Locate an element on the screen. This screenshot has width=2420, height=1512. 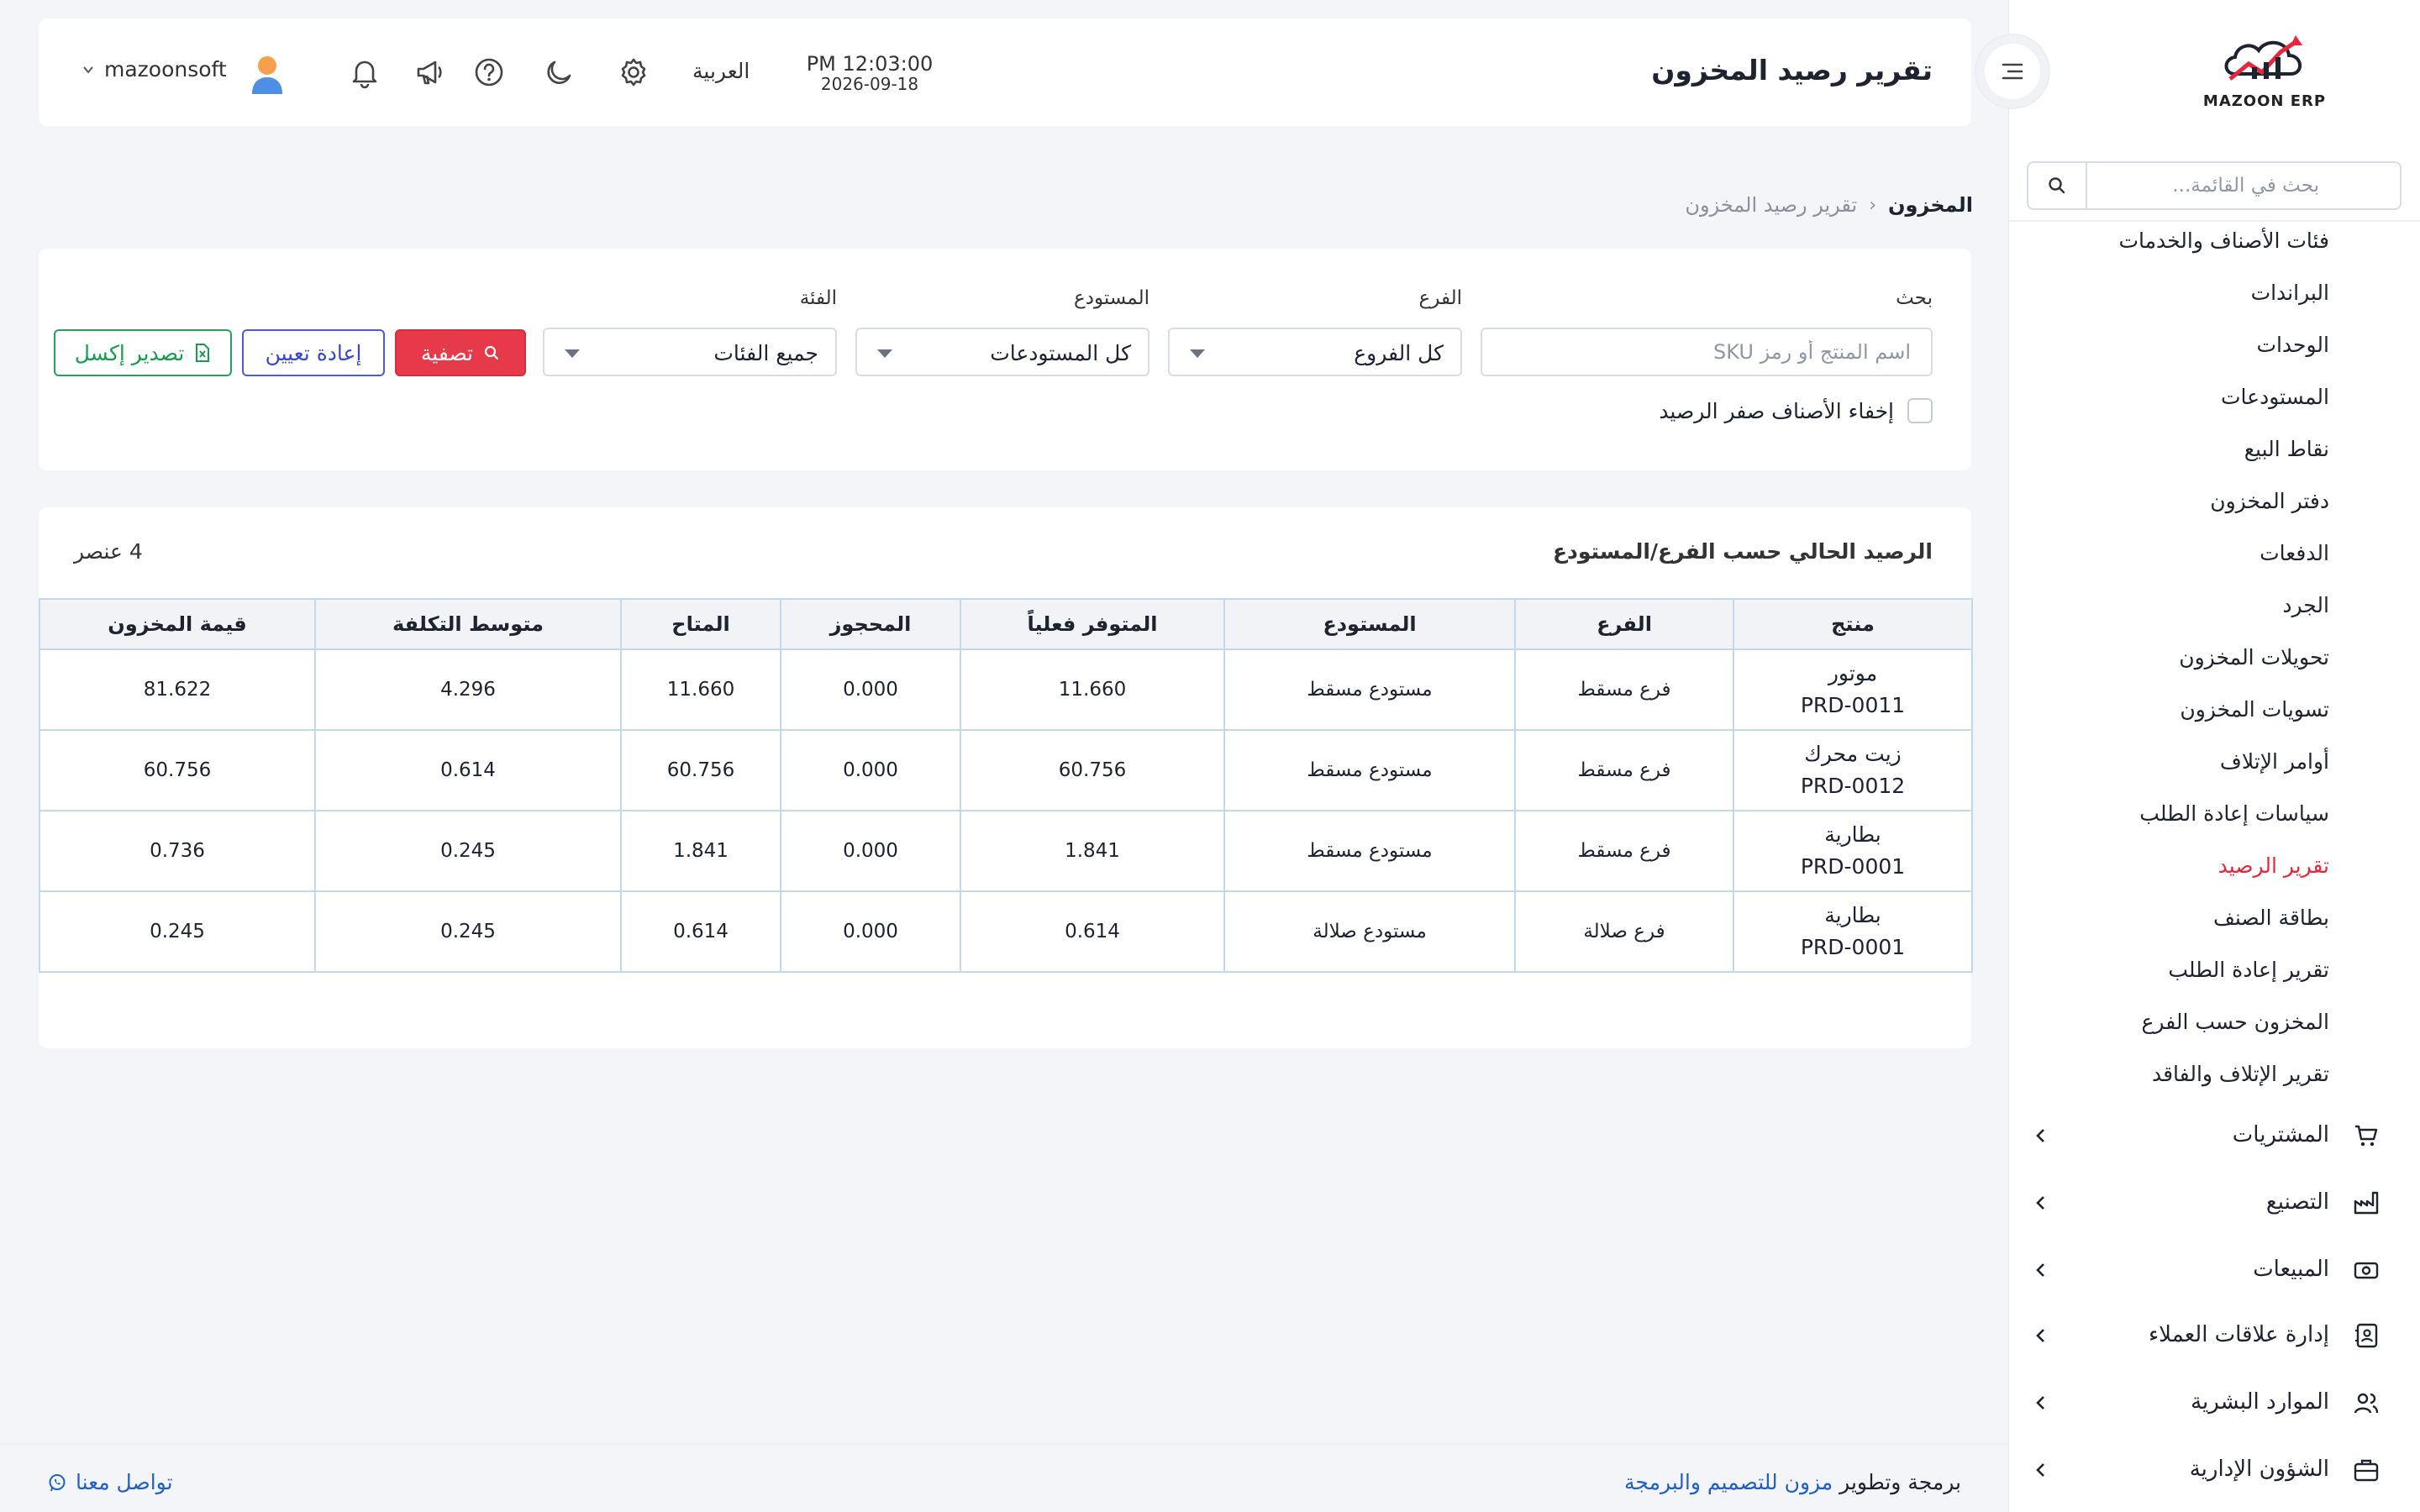
gear-icon is located at coordinates (633, 72).